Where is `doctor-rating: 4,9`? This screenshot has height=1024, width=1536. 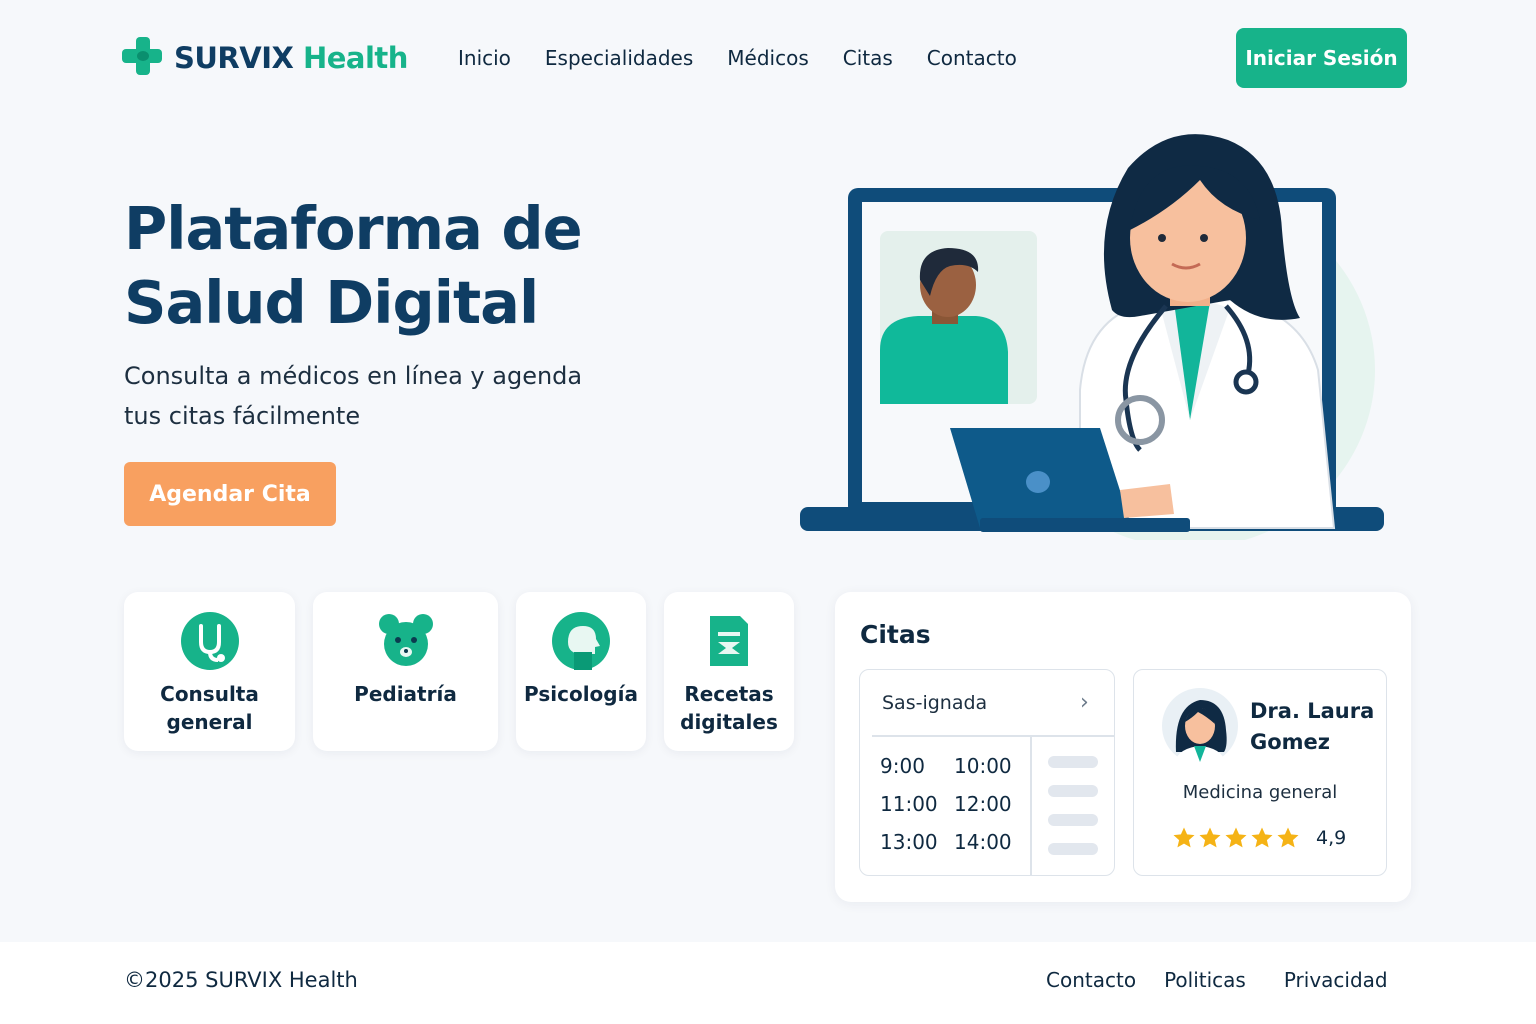 doctor-rating: 4,9 is located at coordinates (1259, 838).